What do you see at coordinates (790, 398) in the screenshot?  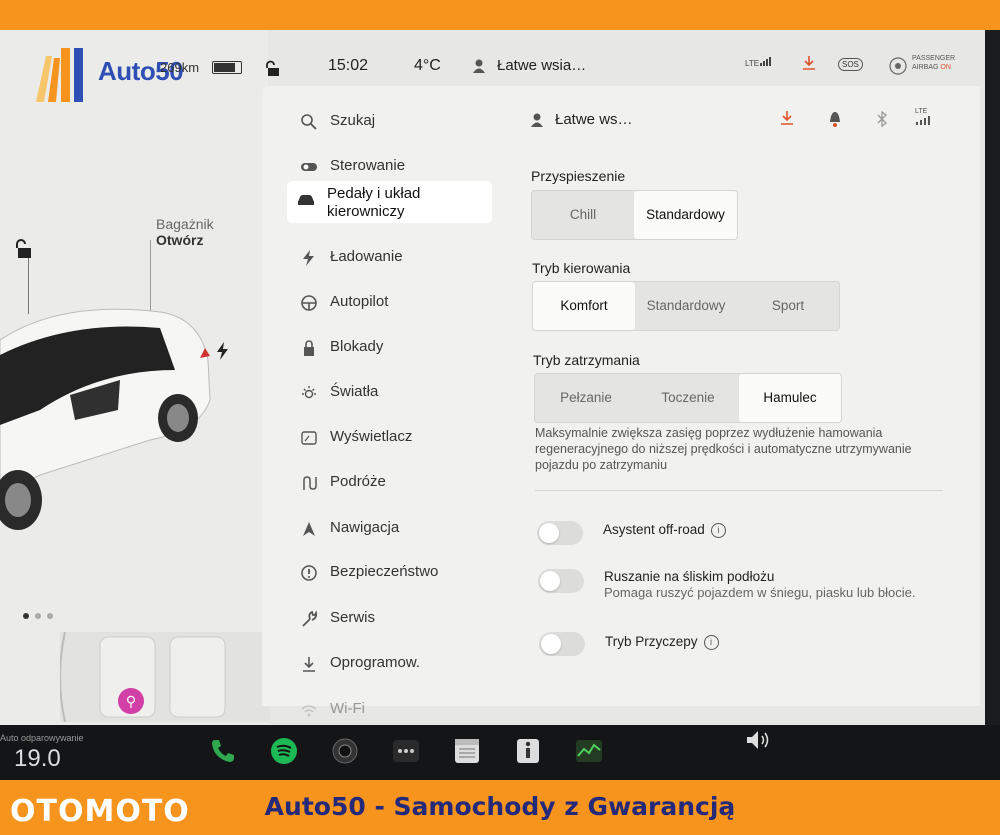 I see `stopping-option: Hamulec` at bounding box center [790, 398].